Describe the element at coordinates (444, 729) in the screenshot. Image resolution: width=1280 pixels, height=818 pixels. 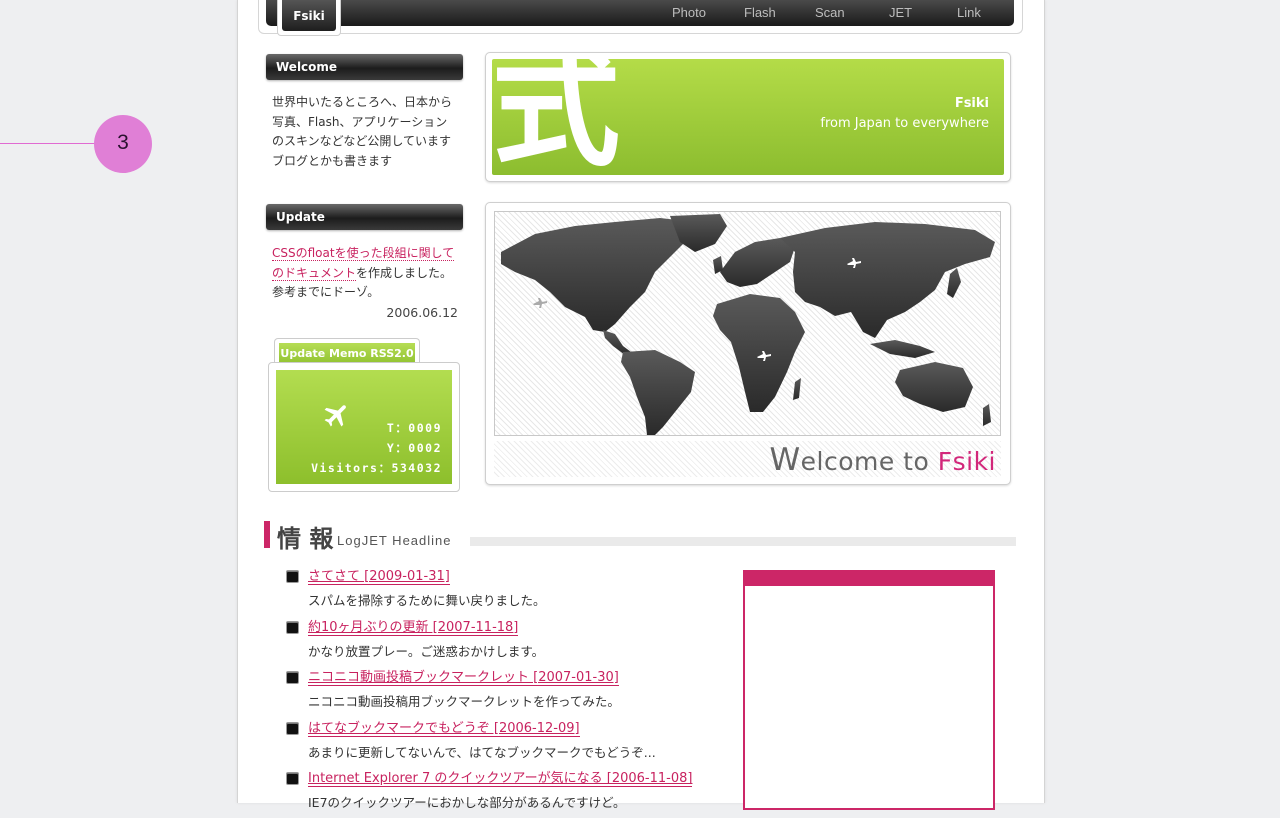
I see `news-link: はてなブックマークでもどうぞ [2006-12-09]` at that location.